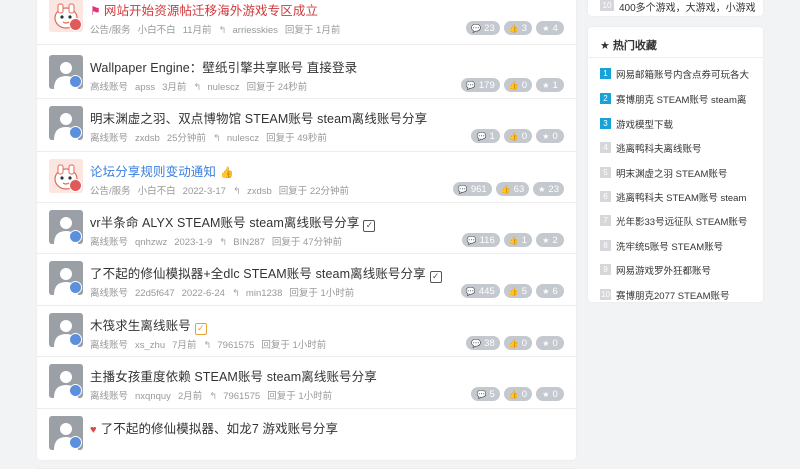  Describe the element at coordinates (517, 136) in the screenshot. I see `thread-stats: 💬 1 👍 0 ★ 0` at that location.